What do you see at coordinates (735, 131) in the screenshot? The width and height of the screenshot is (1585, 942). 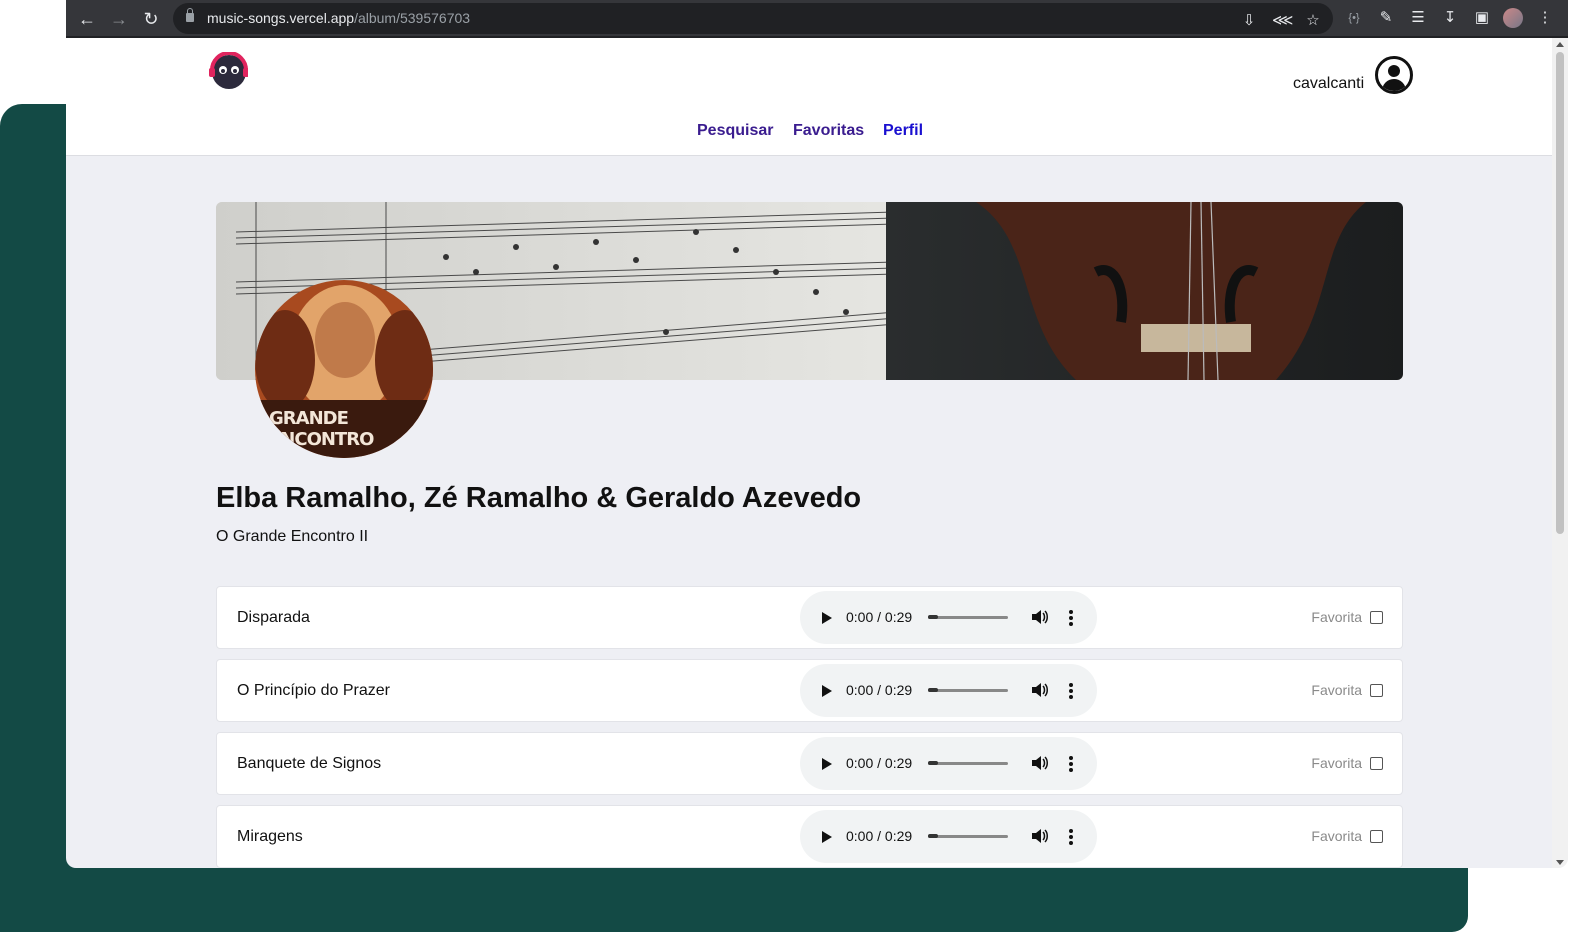 I see `nav-link-search: Pesquisar` at bounding box center [735, 131].